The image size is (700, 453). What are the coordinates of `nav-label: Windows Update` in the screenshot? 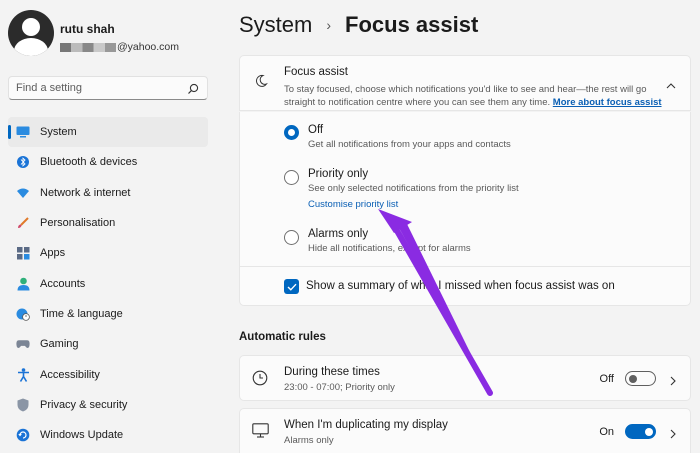 It's located at (82, 435).